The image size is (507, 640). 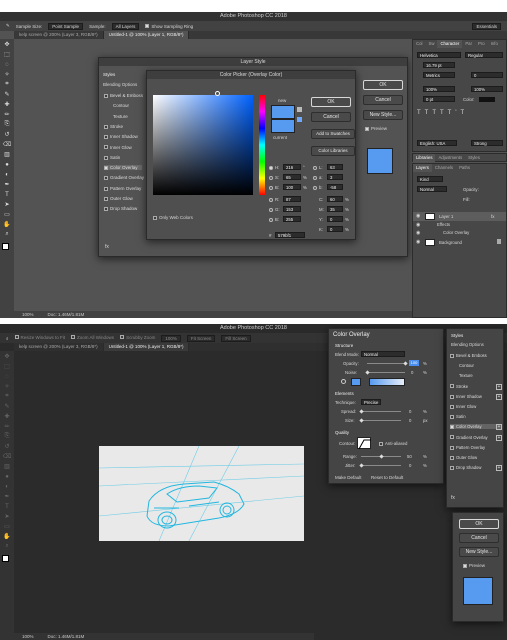 What do you see at coordinates (292, 187) in the screenshot?
I see `color-field-input: 100` at bounding box center [292, 187].